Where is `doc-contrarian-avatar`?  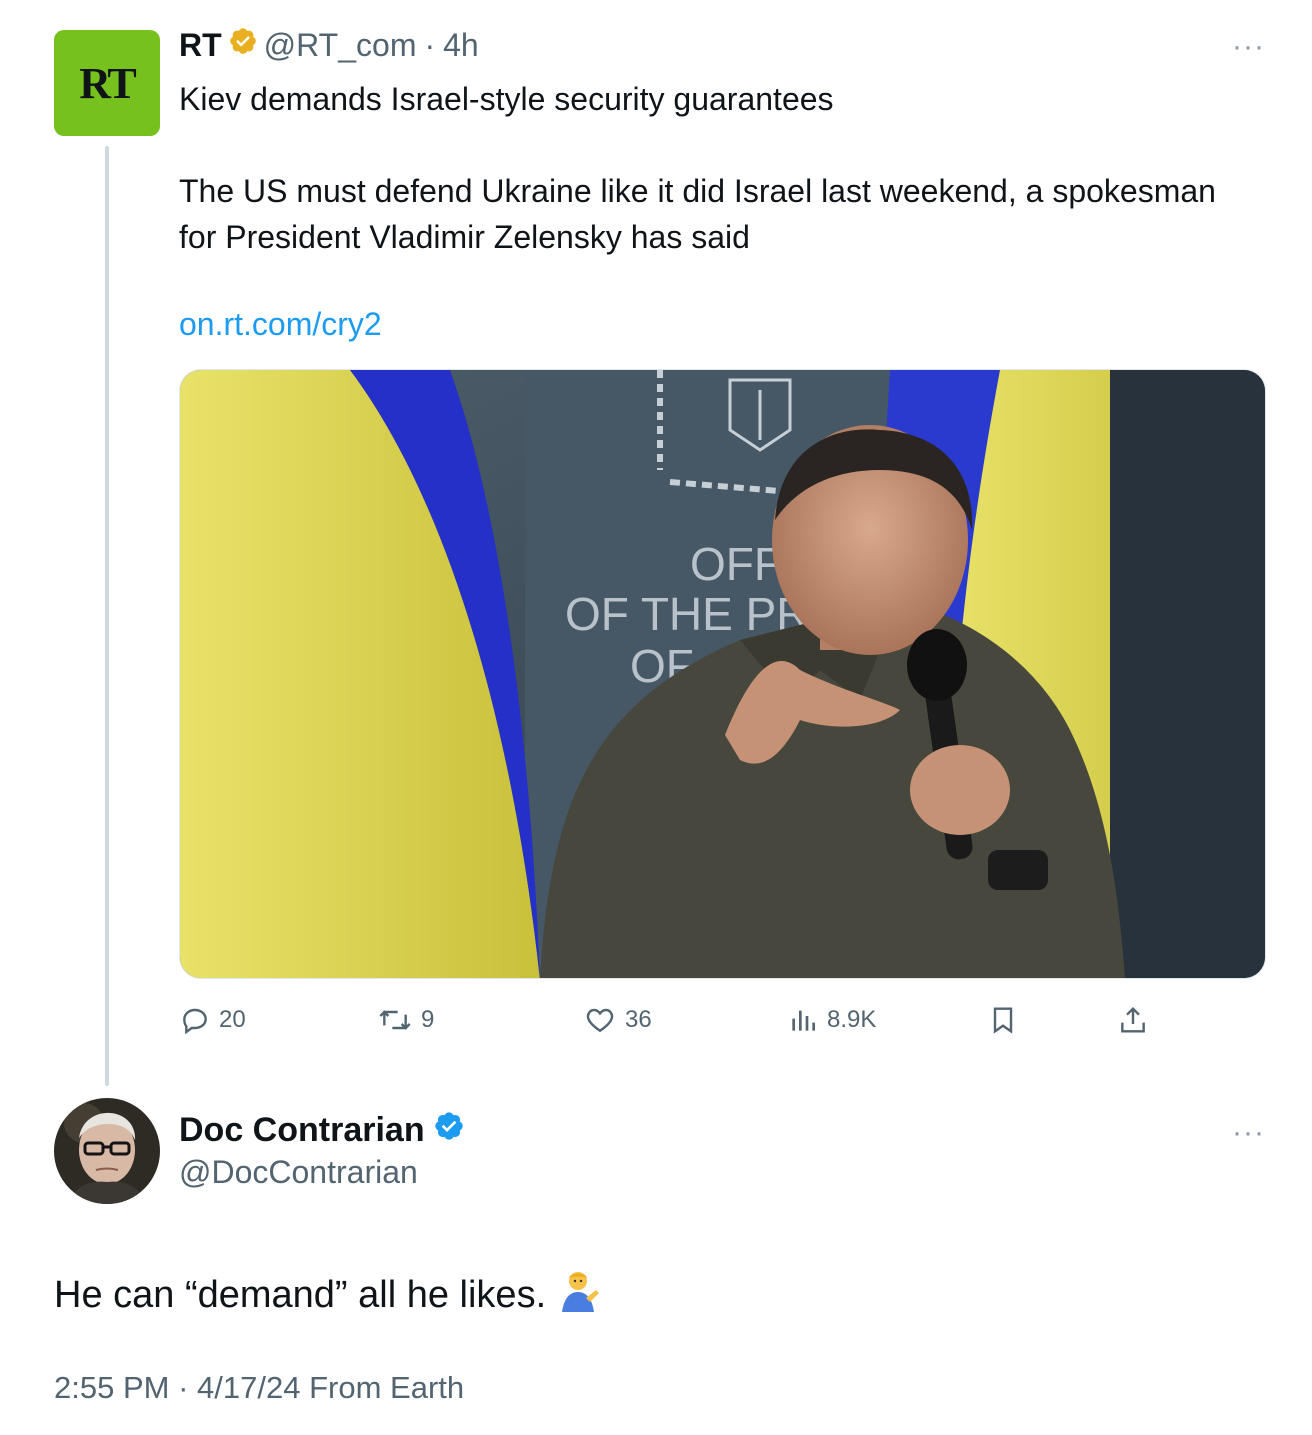 doc-contrarian-avatar is located at coordinates (107, 1151).